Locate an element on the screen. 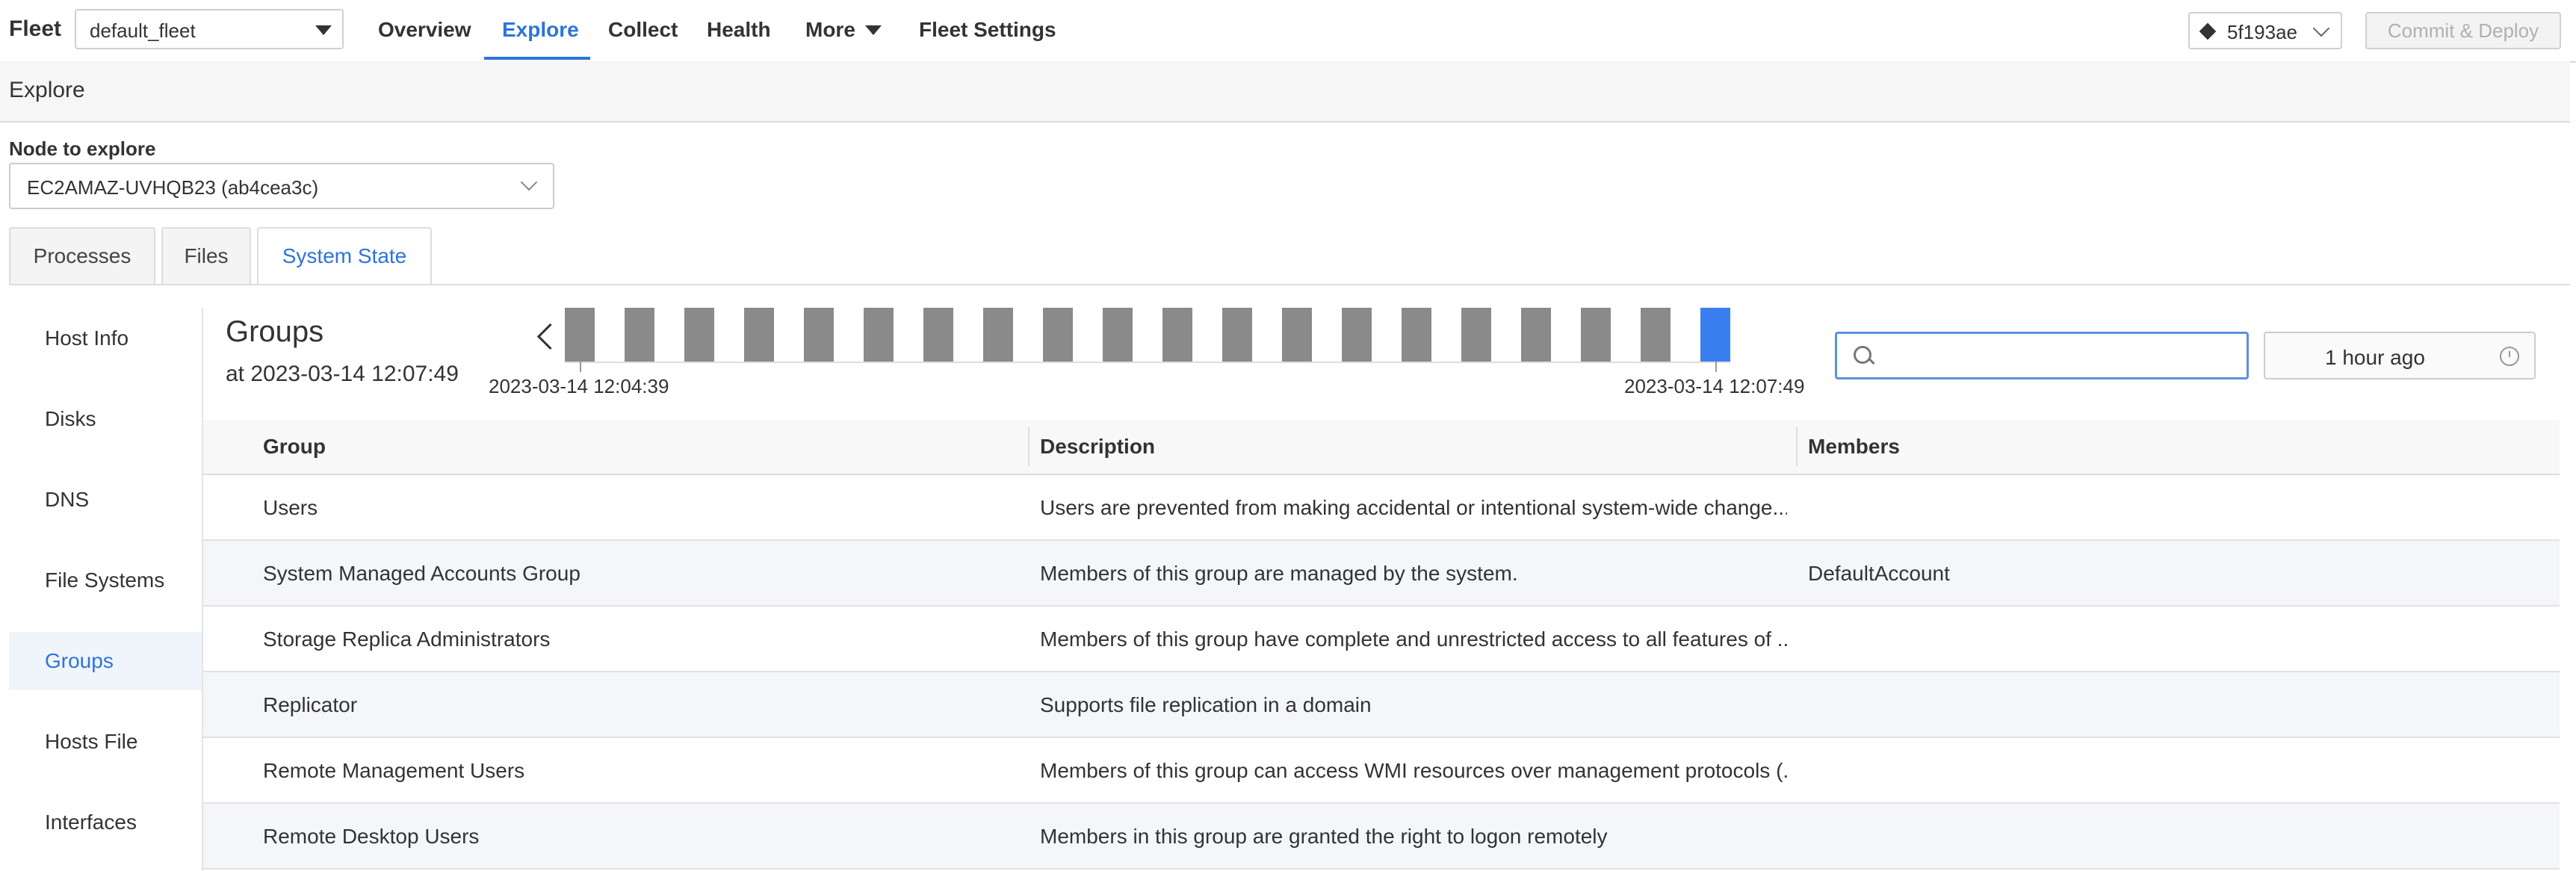 This screenshot has height=871, width=2576. time-range-picker: 1 hour ago is located at coordinates (2400, 355).